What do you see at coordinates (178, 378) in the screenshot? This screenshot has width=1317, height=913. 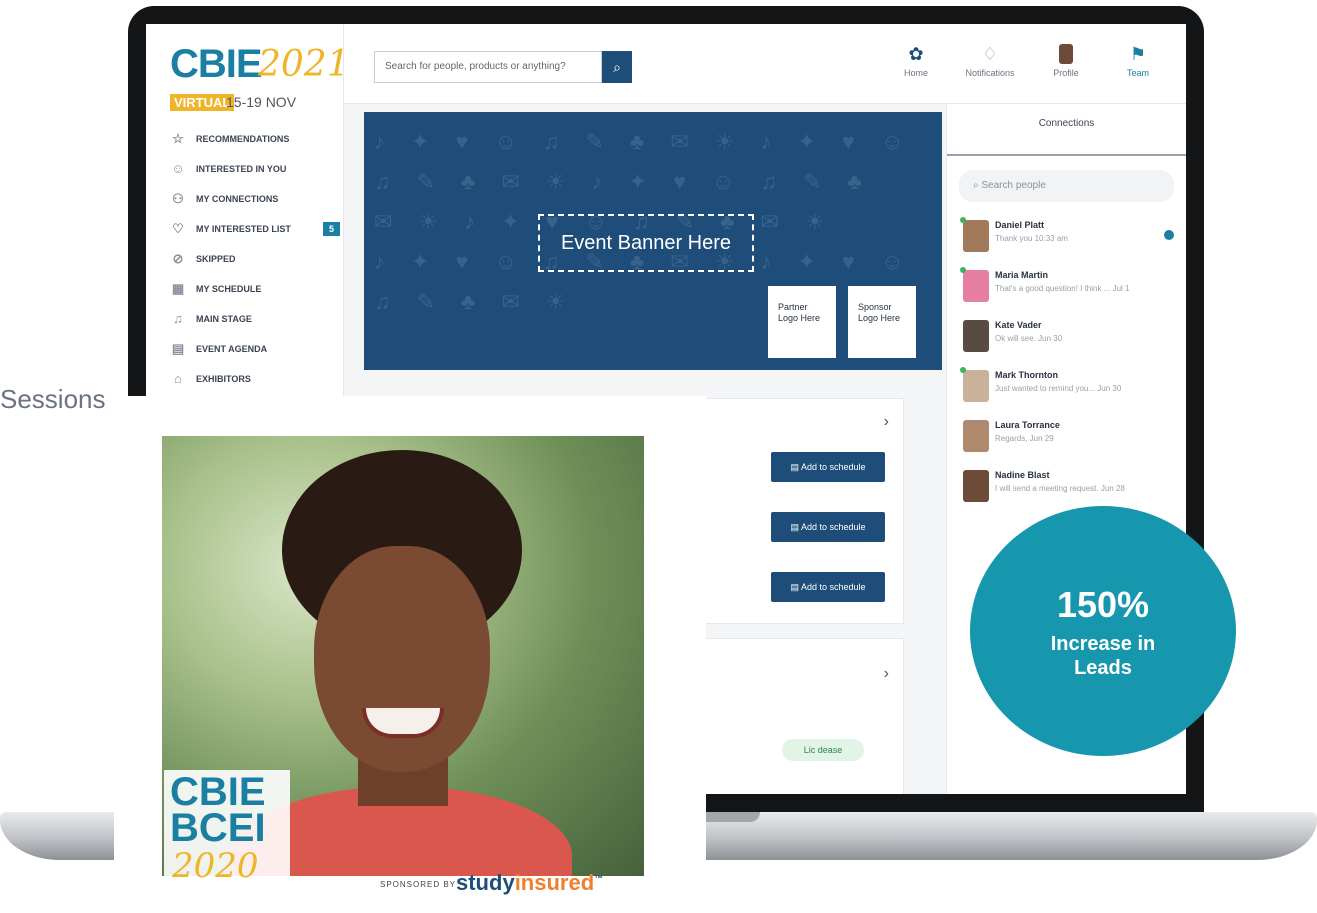 I see `exhibitors-icon: ⌂` at bounding box center [178, 378].